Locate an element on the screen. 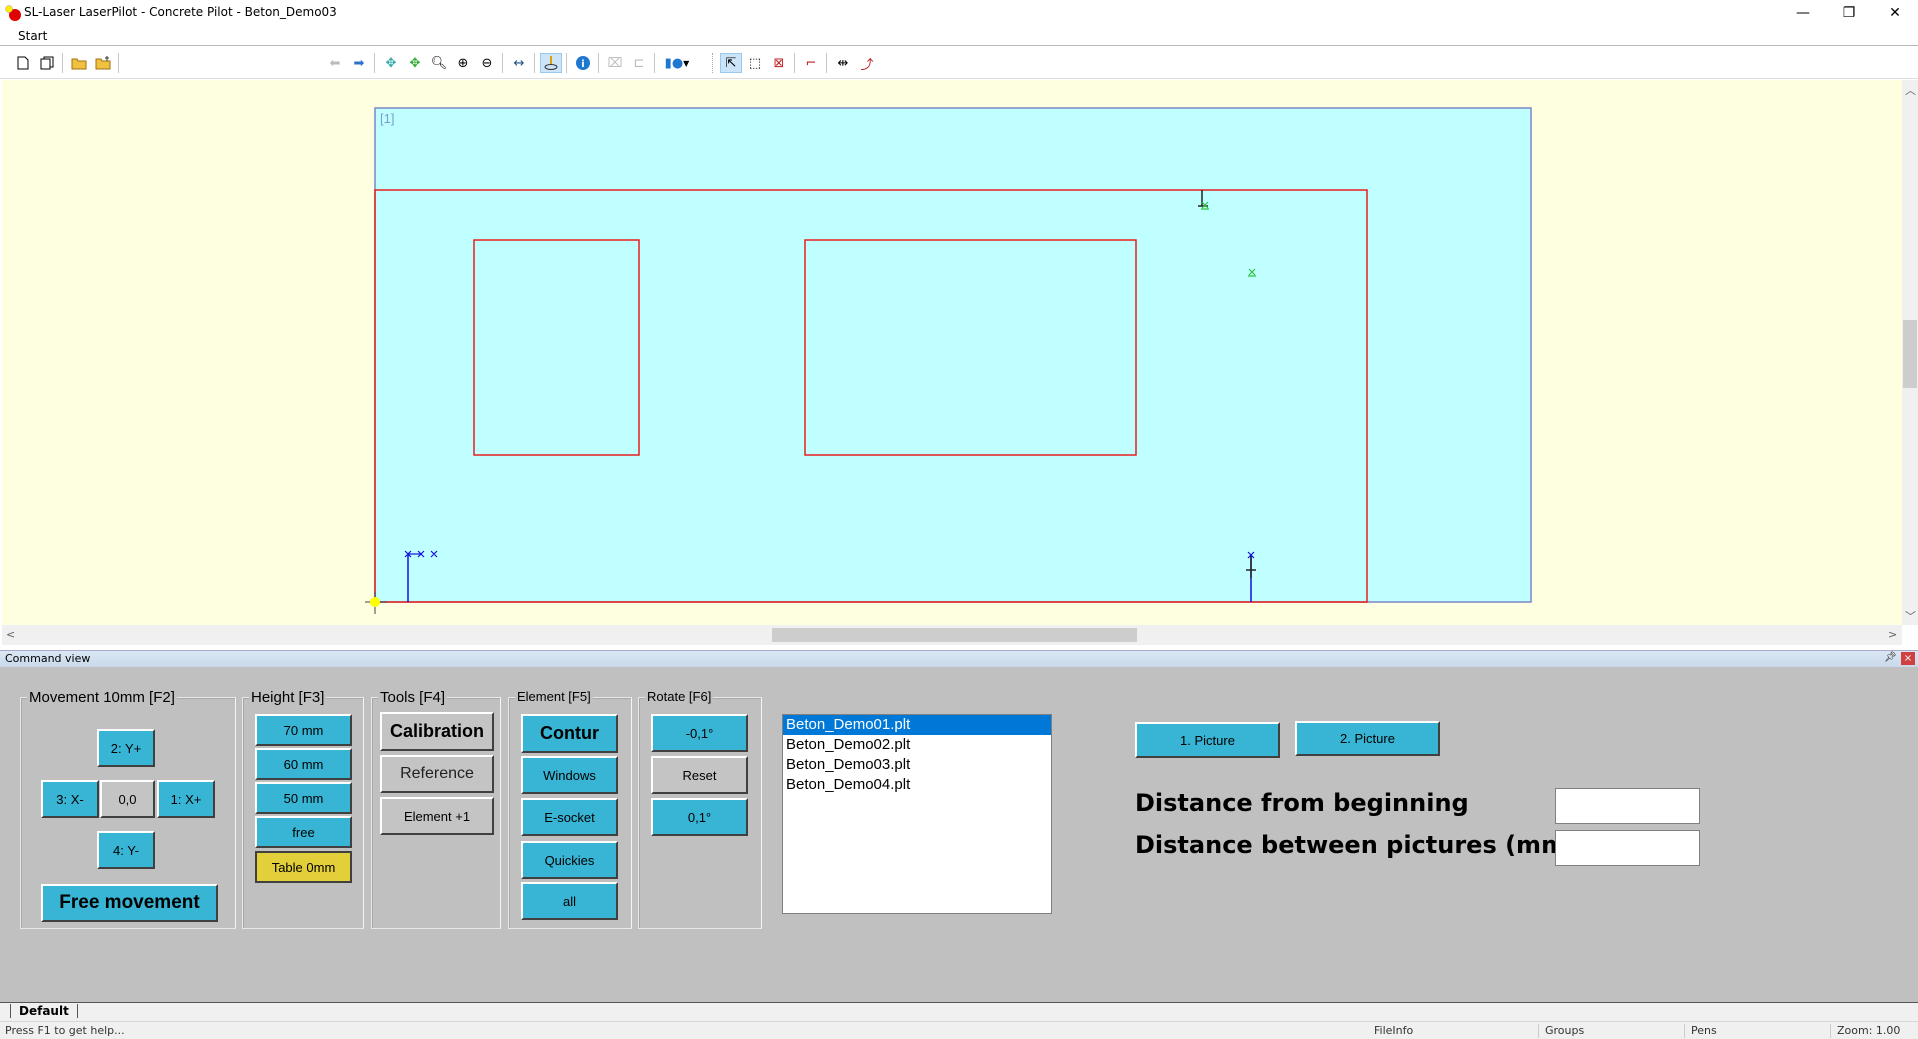 The width and height of the screenshot is (1918, 1039). height-50mm-button: 50 mm is located at coordinates (303, 798).